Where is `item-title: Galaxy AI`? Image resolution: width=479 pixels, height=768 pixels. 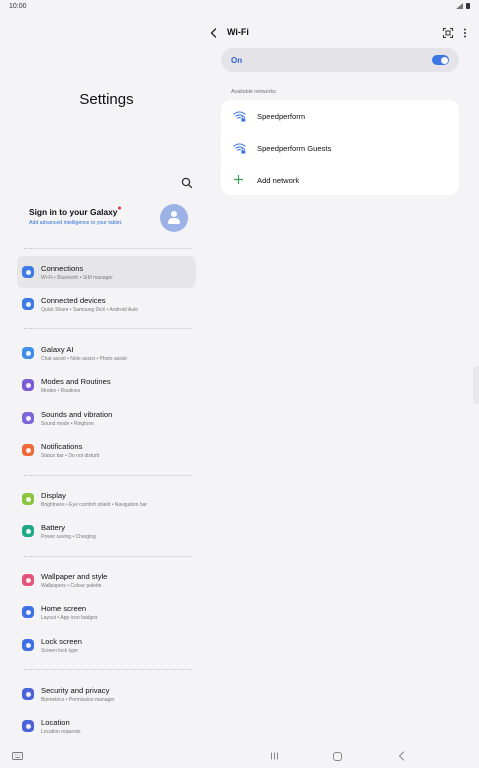 item-title: Galaxy AI is located at coordinates (57, 349).